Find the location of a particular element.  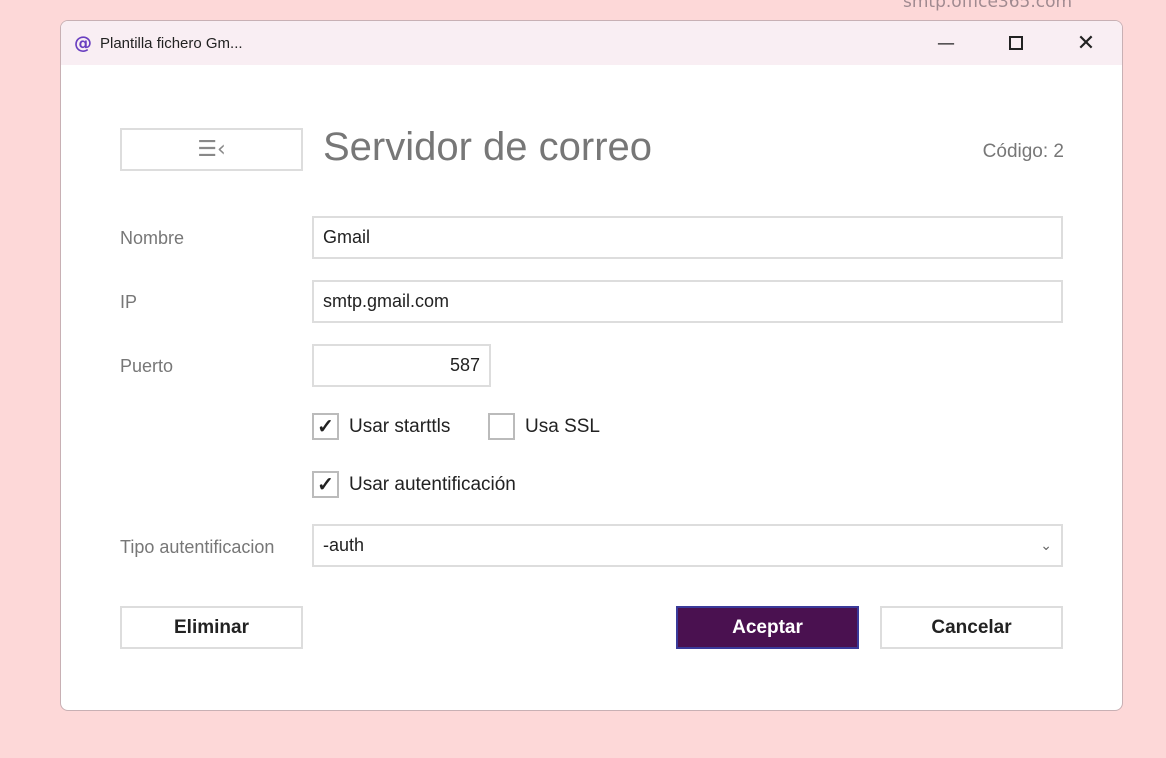

ip-label: IP is located at coordinates (129, 302).